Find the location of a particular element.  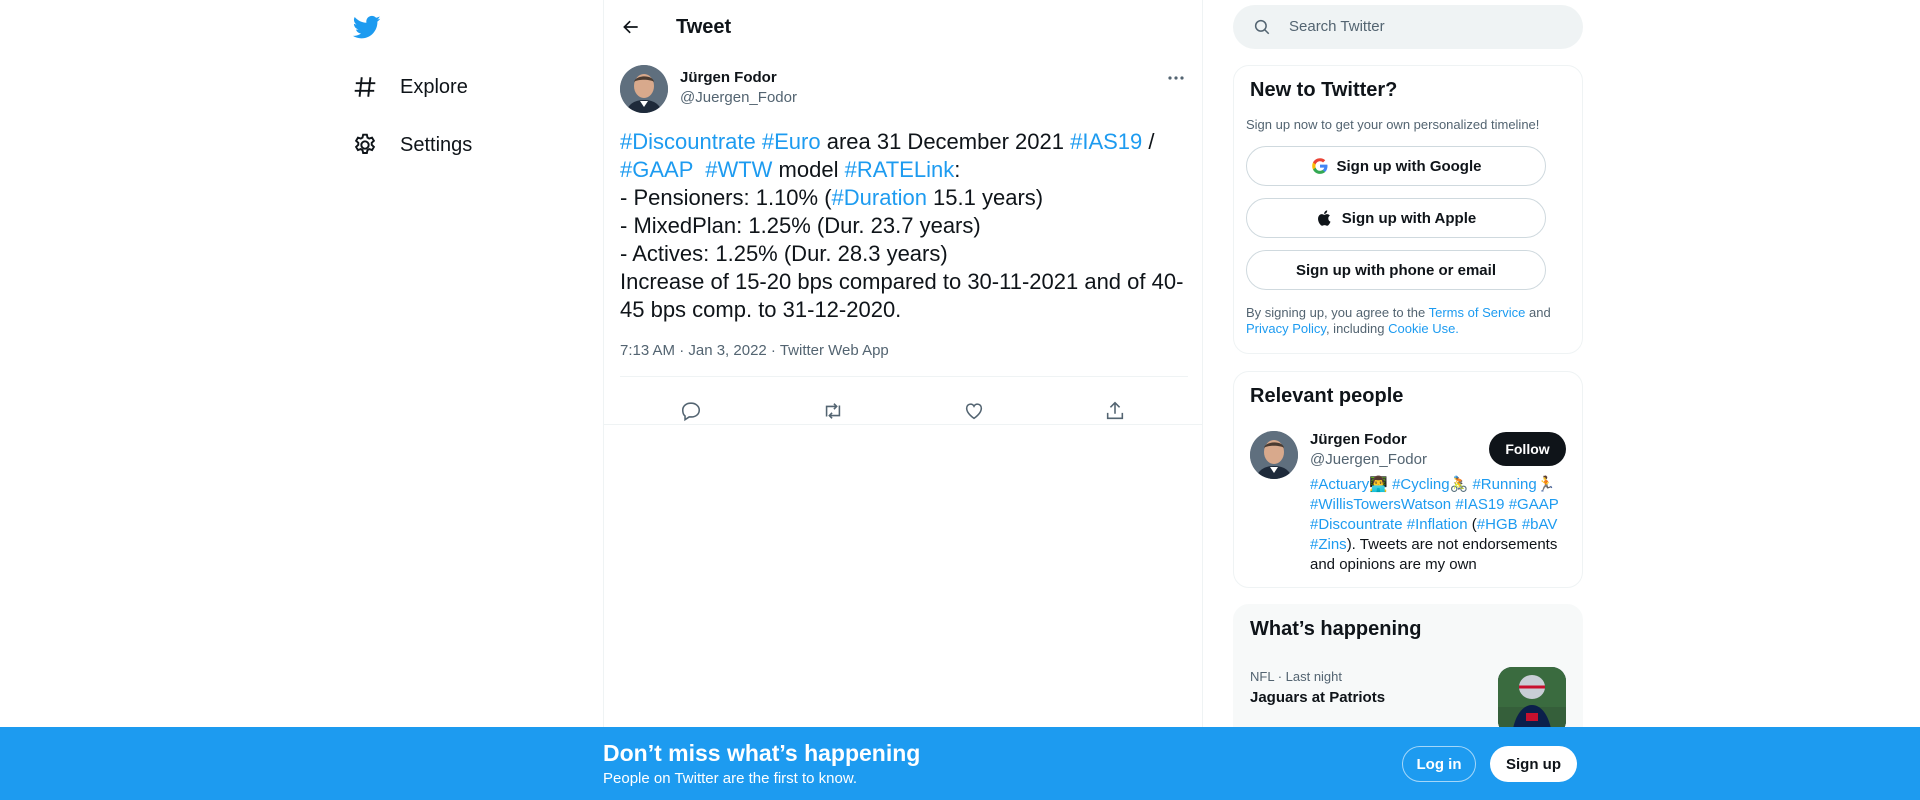

hashtag-link: #bAV is located at coordinates (1540, 524).